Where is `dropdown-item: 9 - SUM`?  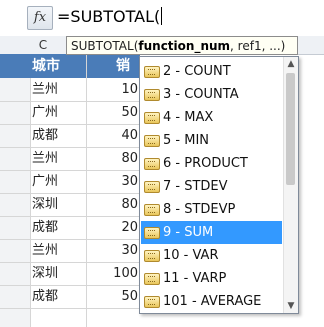 dropdown-item: 9 - SUM is located at coordinates (211, 232).